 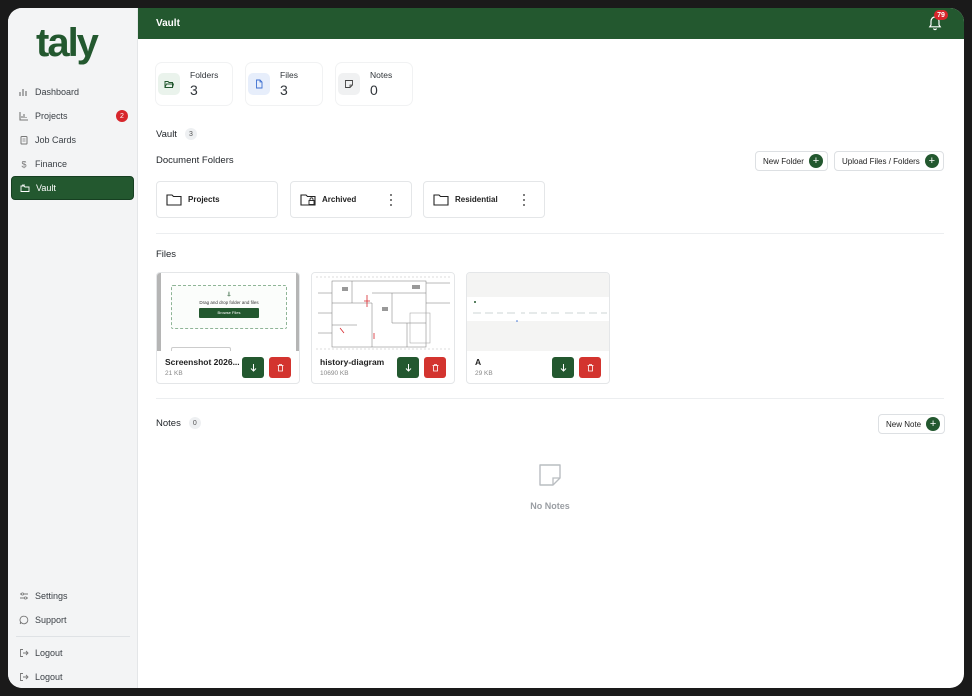 What do you see at coordinates (166, 134) in the screenshot?
I see `vault-title: Vault` at bounding box center [166, 134].